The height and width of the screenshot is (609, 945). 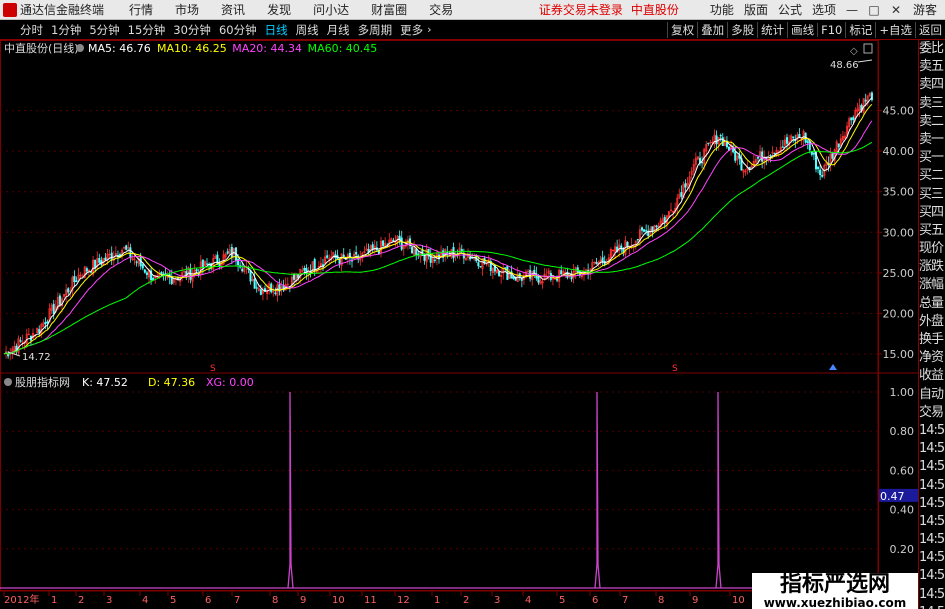 I want to click on period-timeshare: 分时, so click(x=23, y=30).